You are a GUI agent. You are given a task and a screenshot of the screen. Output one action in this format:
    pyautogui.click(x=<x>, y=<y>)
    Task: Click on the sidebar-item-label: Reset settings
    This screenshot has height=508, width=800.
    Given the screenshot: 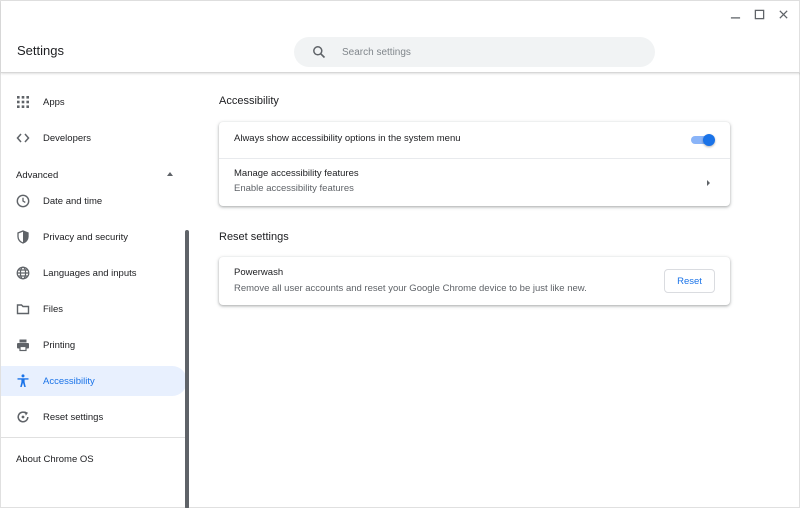 What is the action you would take?
    pyautogui.click(x=73, y=417)
    